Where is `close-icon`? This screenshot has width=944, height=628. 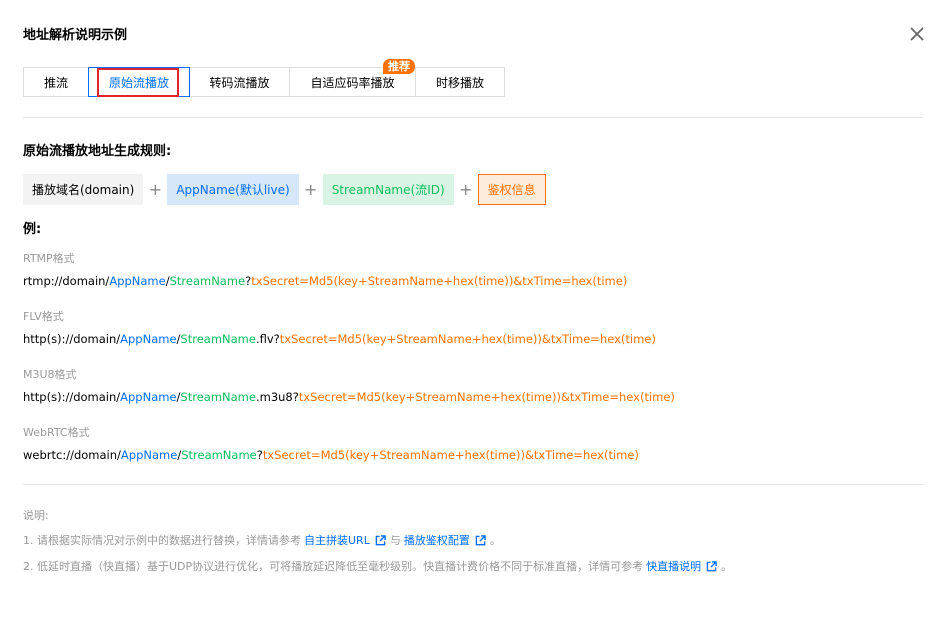 close-icon is located at coordinates (917, 34).